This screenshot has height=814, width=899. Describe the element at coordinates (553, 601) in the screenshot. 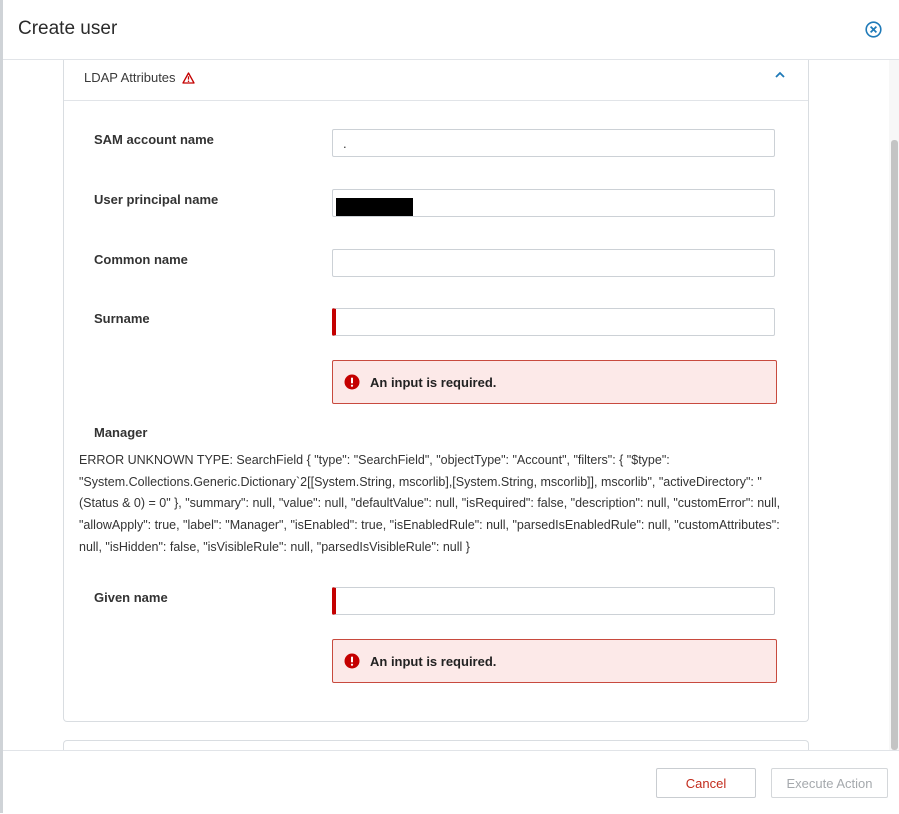

I see `given-name-input` at that location.